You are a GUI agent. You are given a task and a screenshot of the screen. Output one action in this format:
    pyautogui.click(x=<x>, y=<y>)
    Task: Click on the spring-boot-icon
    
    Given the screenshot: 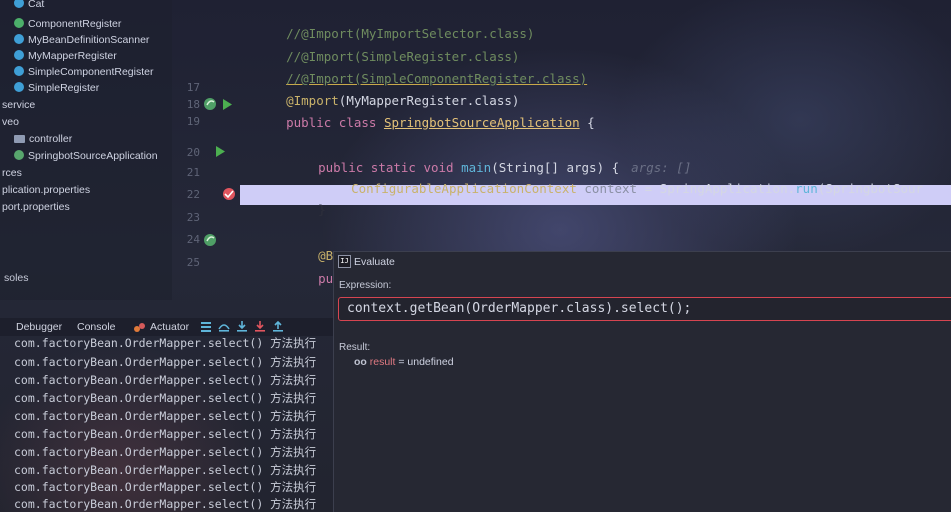 What is the action you would take?
    pyautogui.click(x=19, y=155)
    